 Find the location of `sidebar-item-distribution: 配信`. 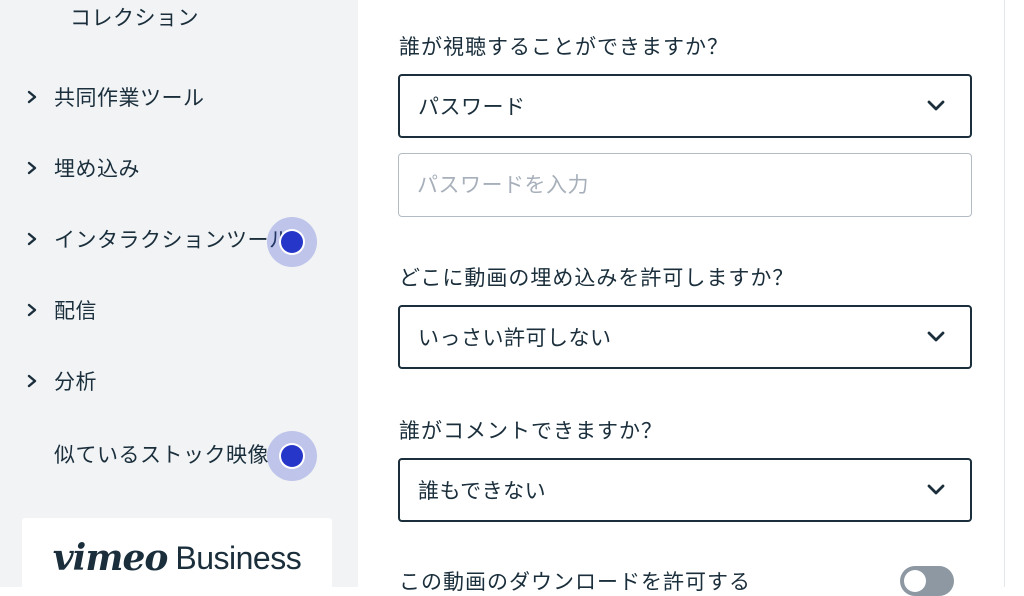

sidebar-item-distribution: 配信 is located at coordinates (61, 310).